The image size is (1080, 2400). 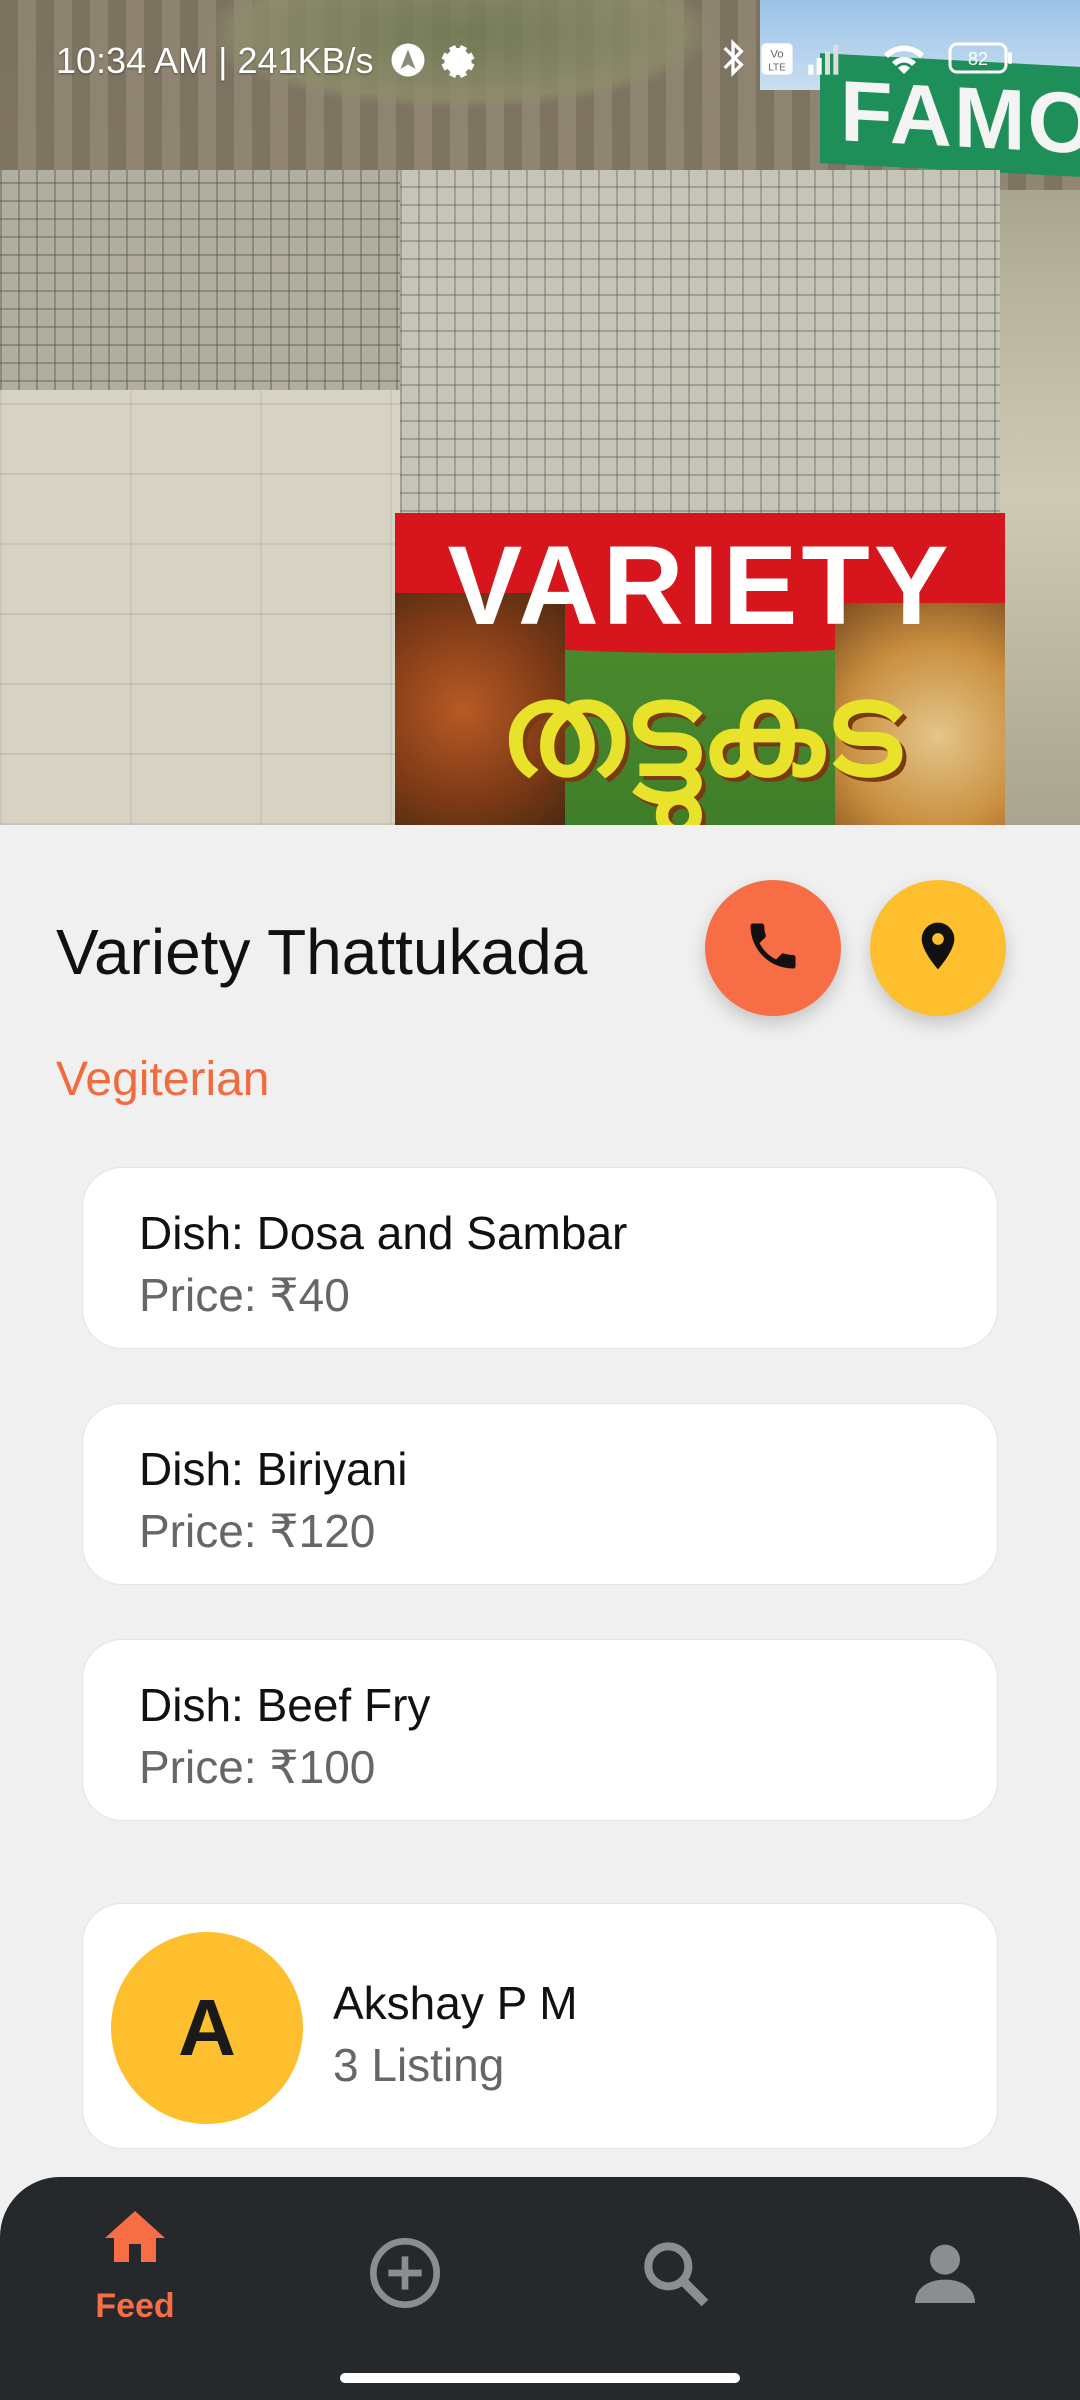 I want to click on bottom-navigation: Feed, so click(x=540, y=2288).